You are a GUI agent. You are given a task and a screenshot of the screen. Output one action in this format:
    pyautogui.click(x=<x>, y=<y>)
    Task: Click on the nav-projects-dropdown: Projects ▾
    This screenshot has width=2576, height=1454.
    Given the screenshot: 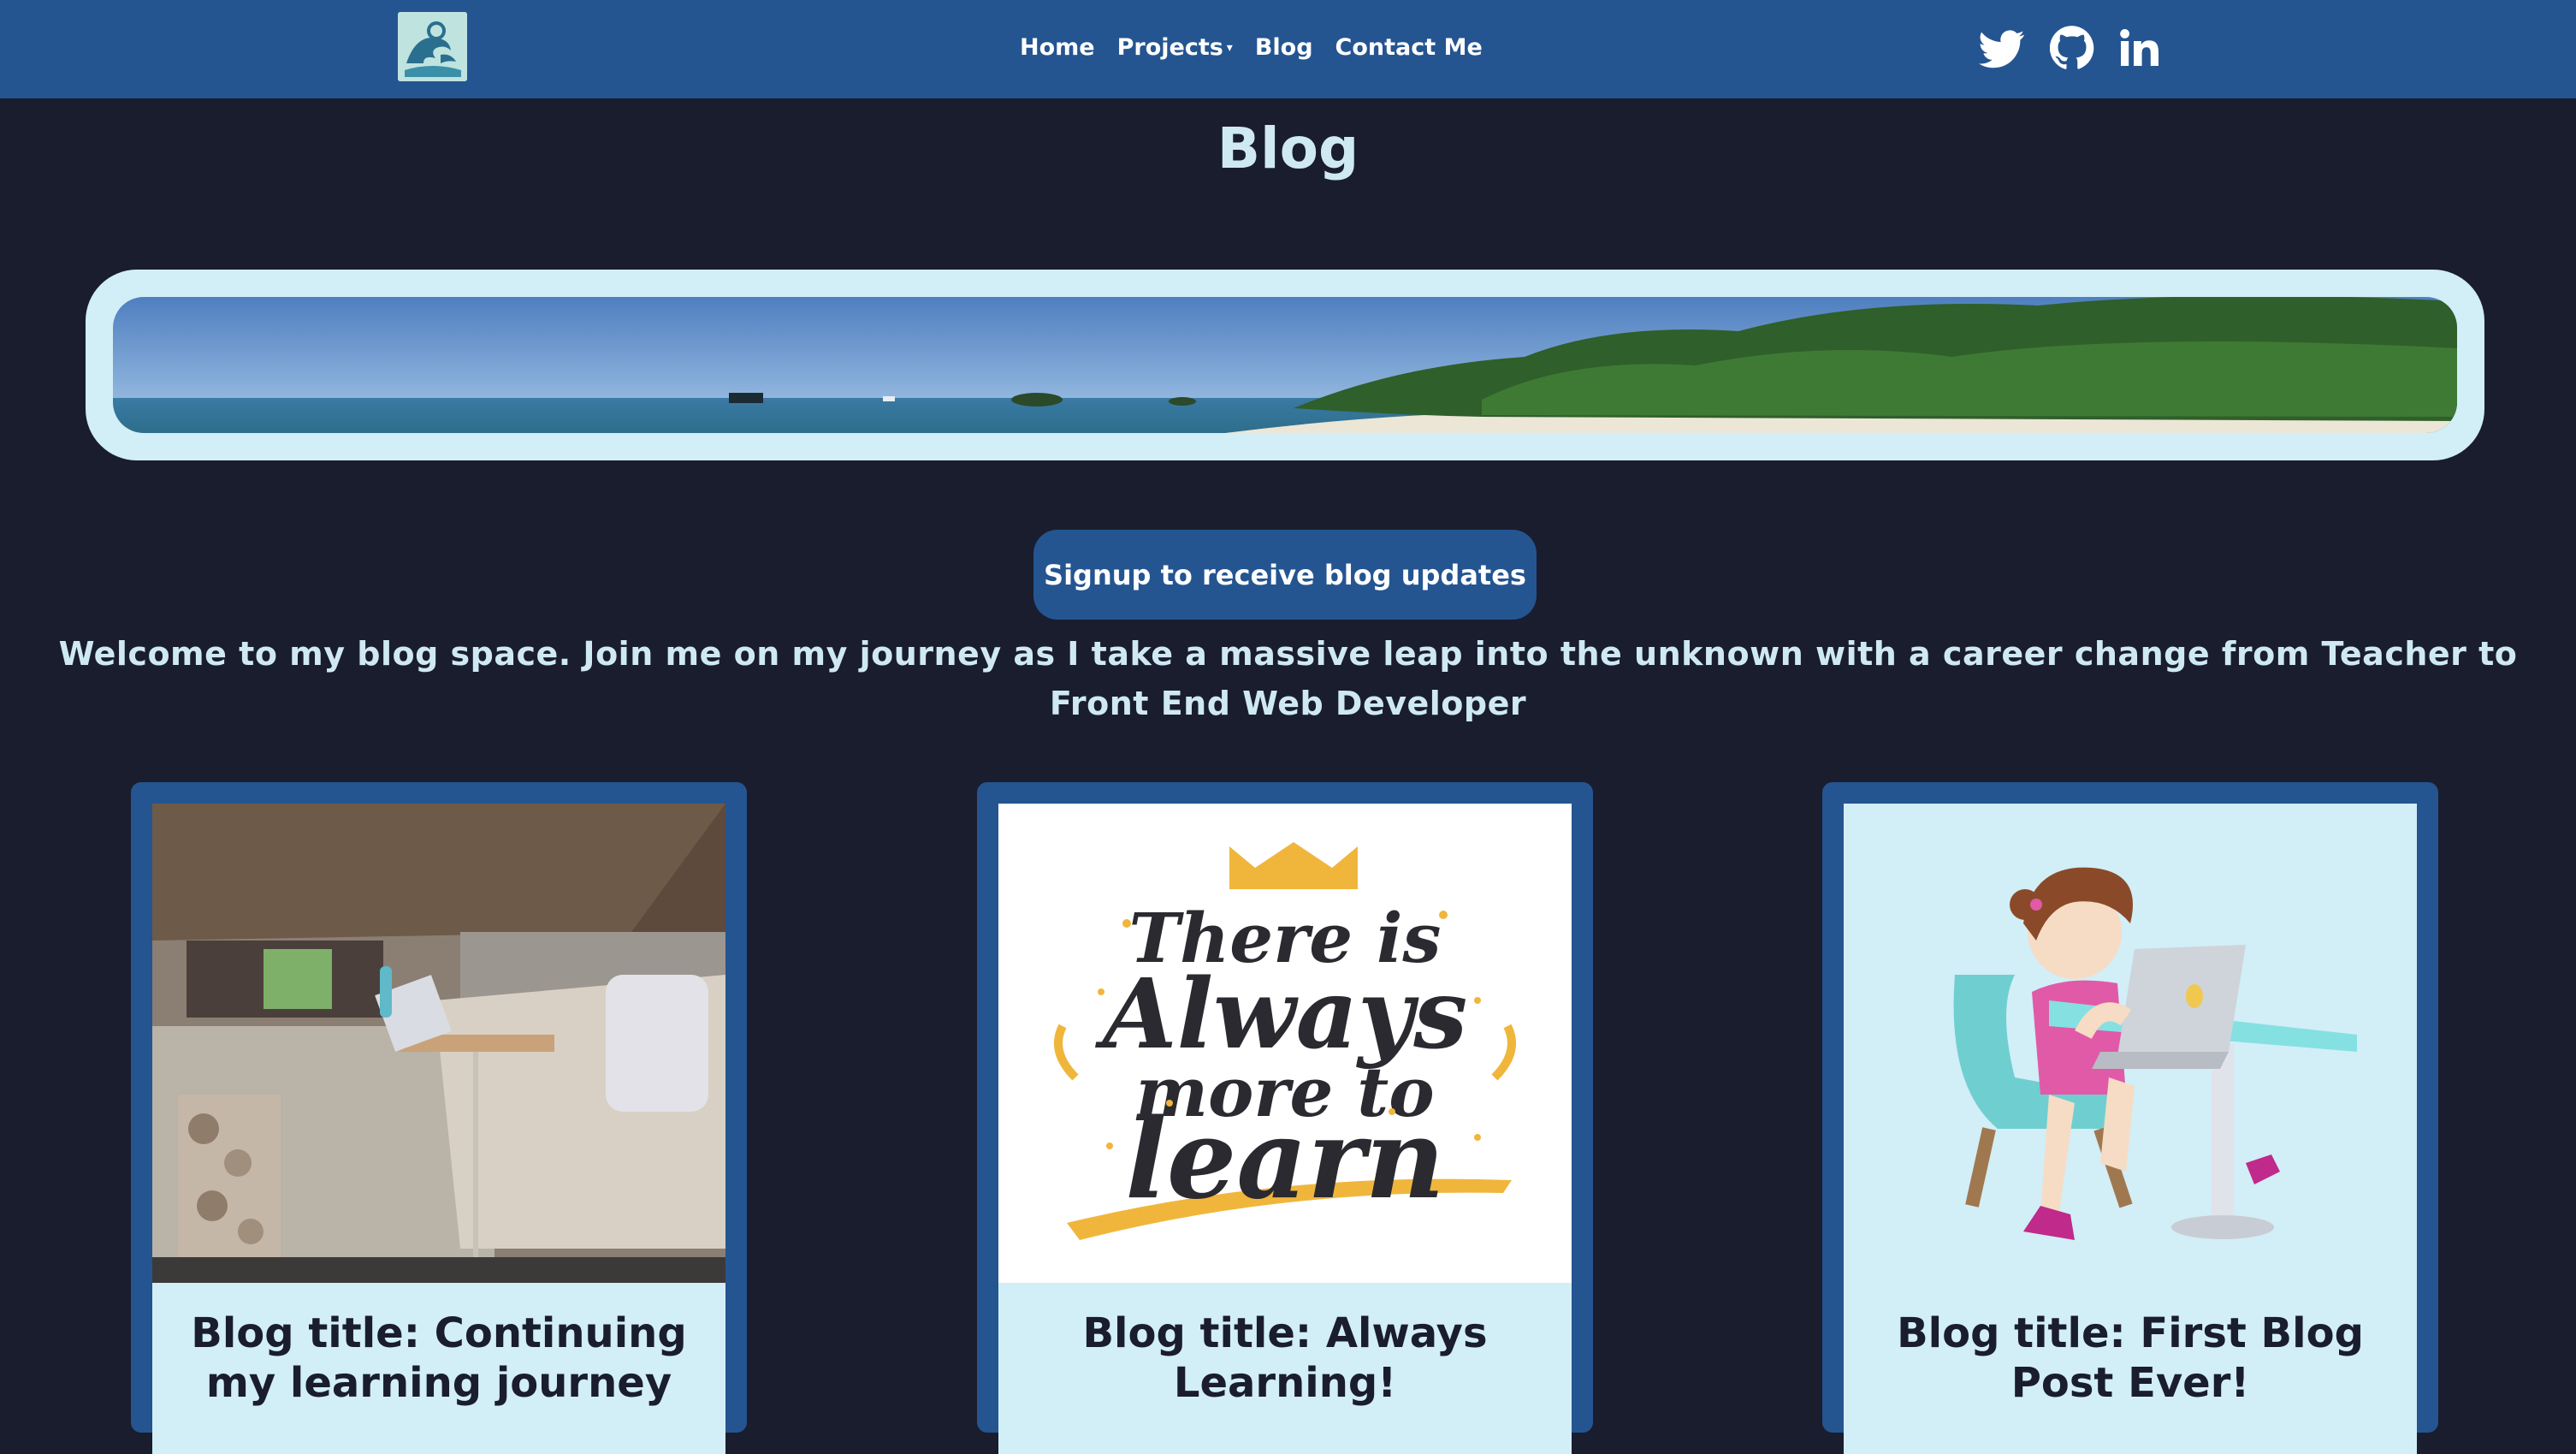 What is the action you would take?
    pyautogui.click(x=1175, y=47)
    